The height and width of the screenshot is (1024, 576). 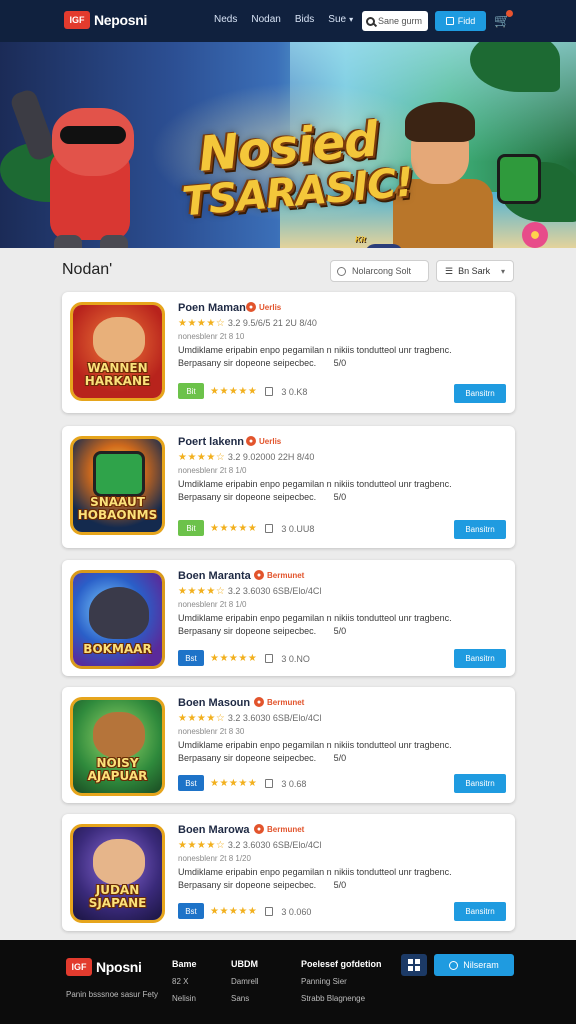 I want to click on footer-link: Nelisin, so click(x=184, y=998).